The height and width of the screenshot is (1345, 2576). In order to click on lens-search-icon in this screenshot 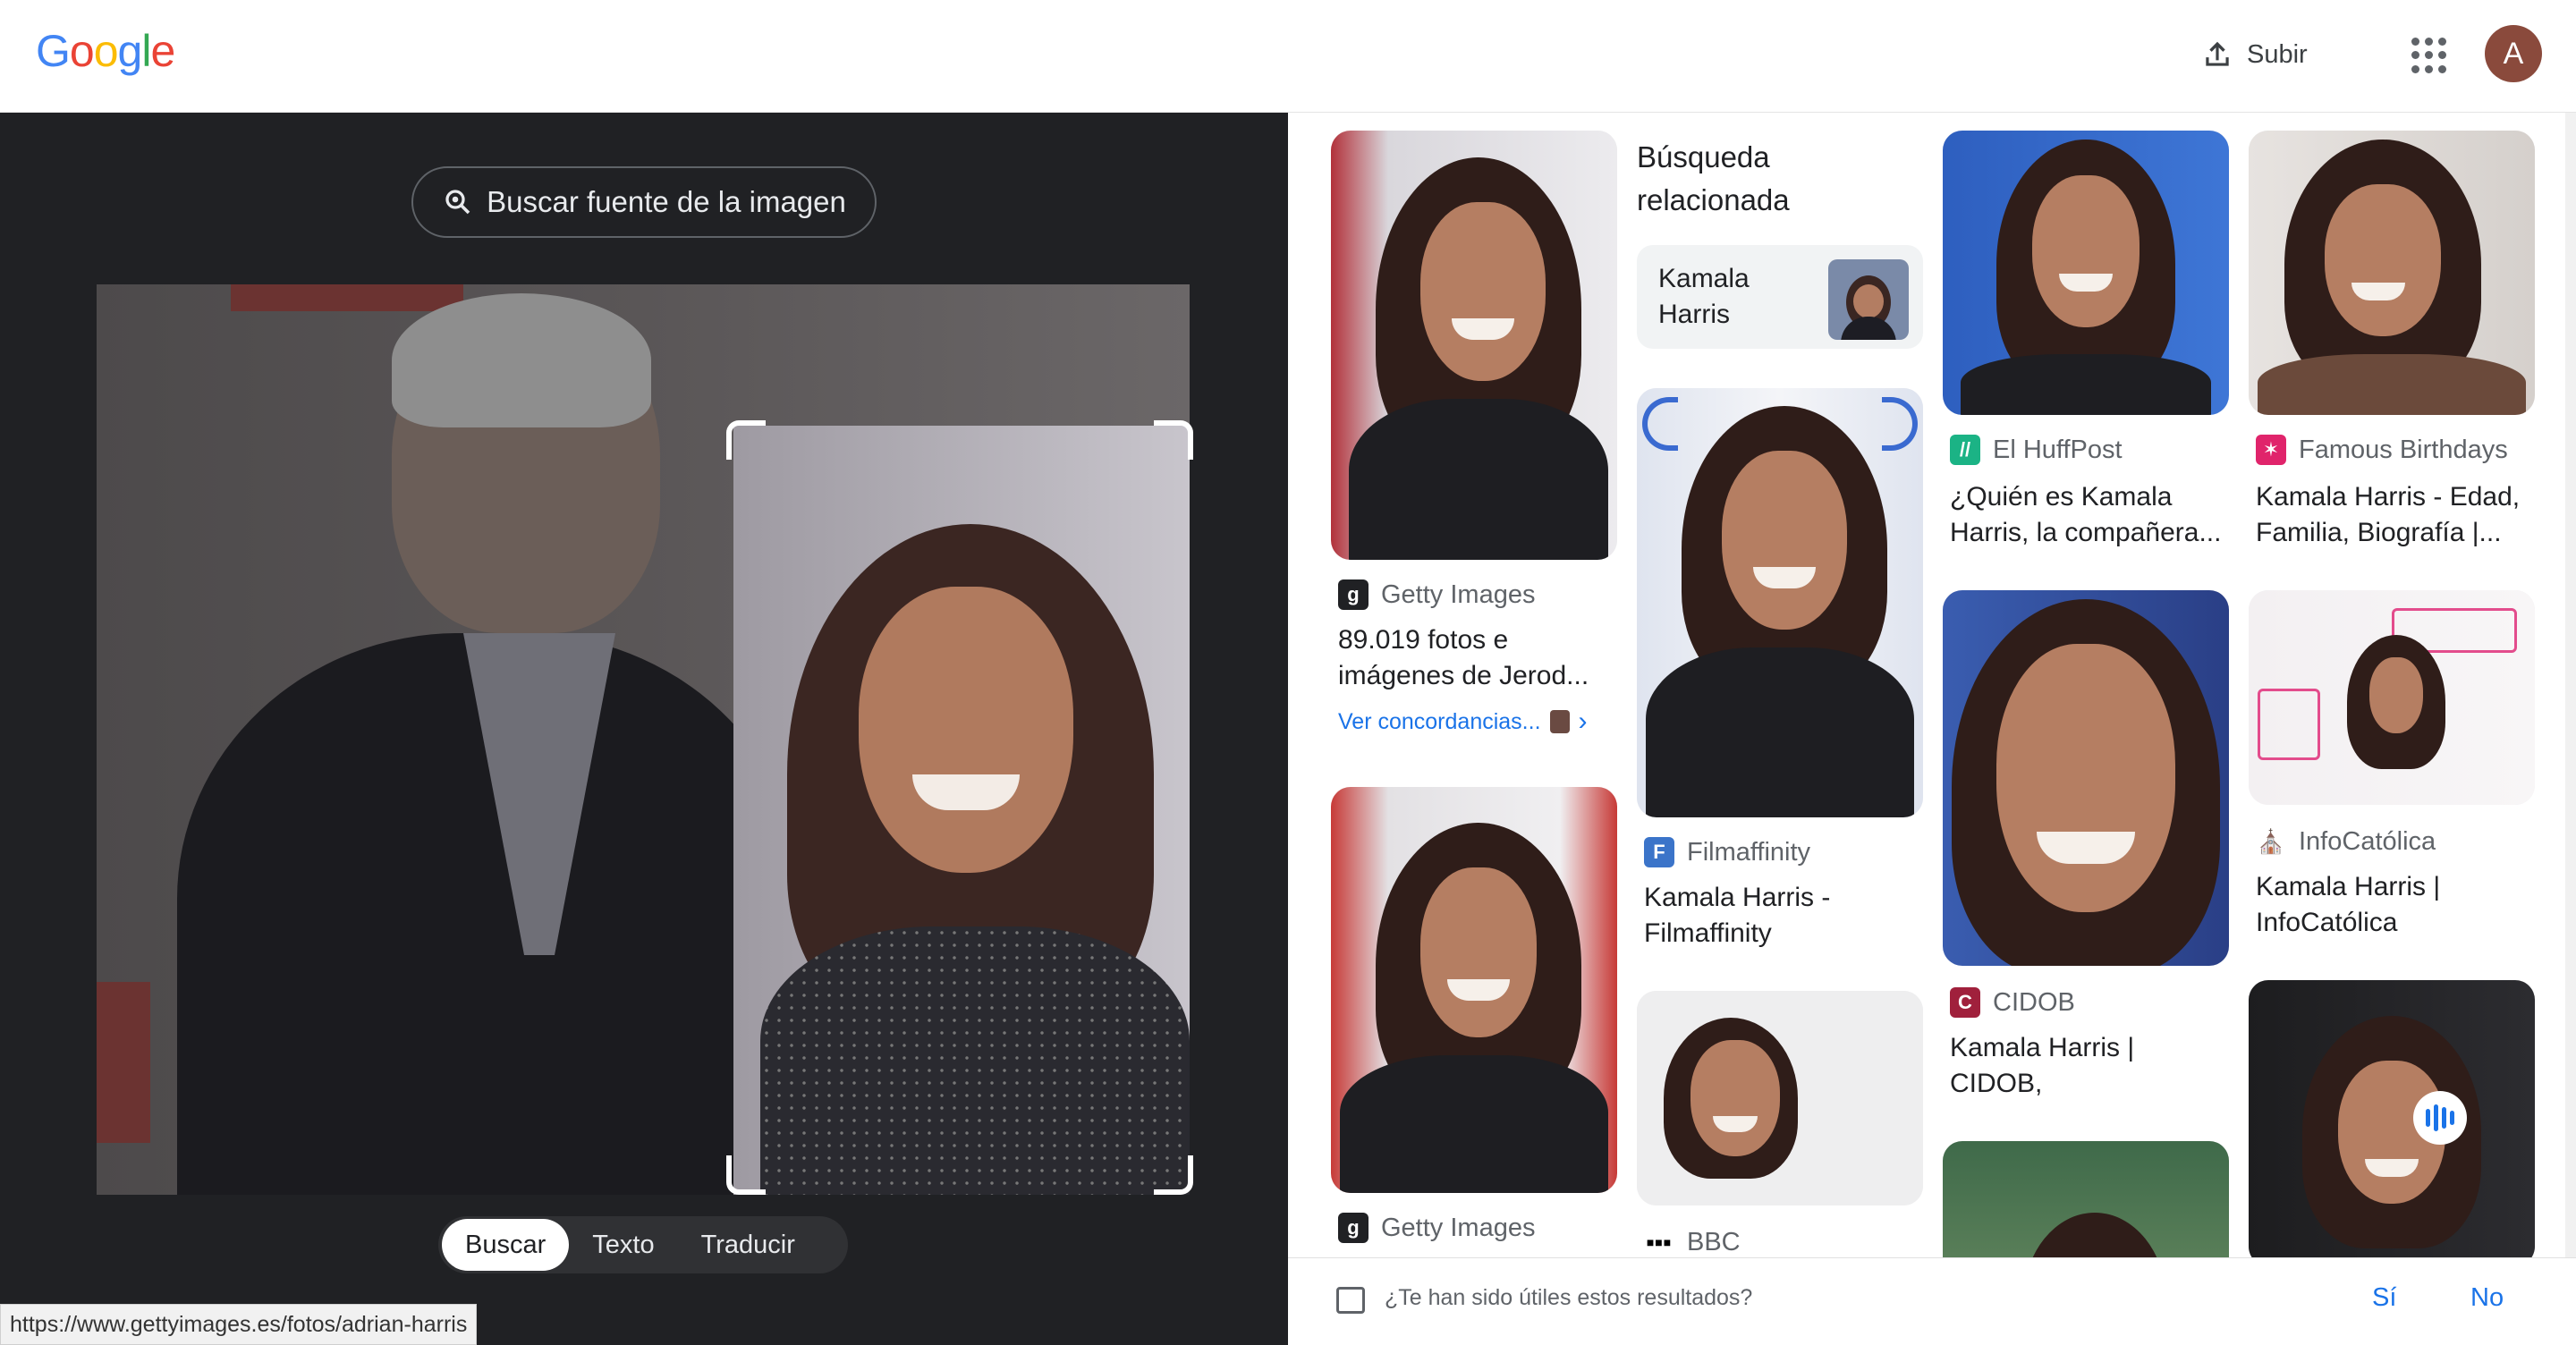, I will do `click(457, 202)`.